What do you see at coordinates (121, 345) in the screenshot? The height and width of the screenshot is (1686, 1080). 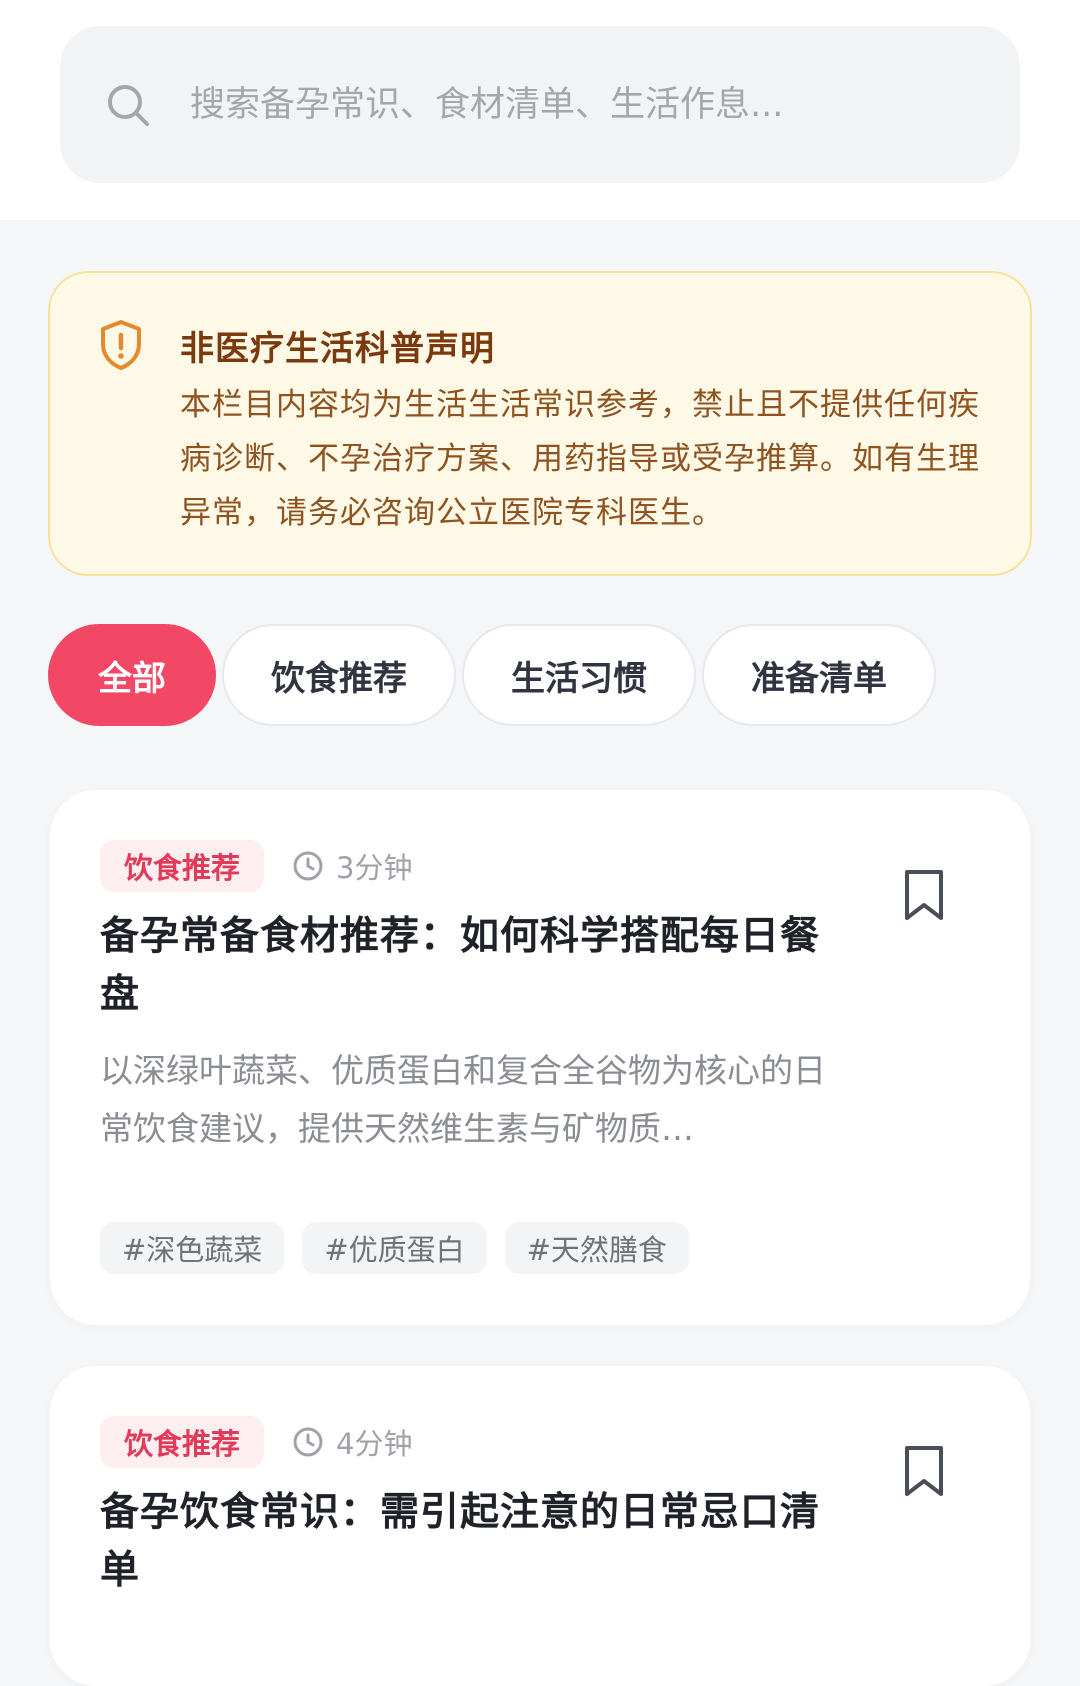 I see `shield-alert-icon` at bounding box center [121, 345].